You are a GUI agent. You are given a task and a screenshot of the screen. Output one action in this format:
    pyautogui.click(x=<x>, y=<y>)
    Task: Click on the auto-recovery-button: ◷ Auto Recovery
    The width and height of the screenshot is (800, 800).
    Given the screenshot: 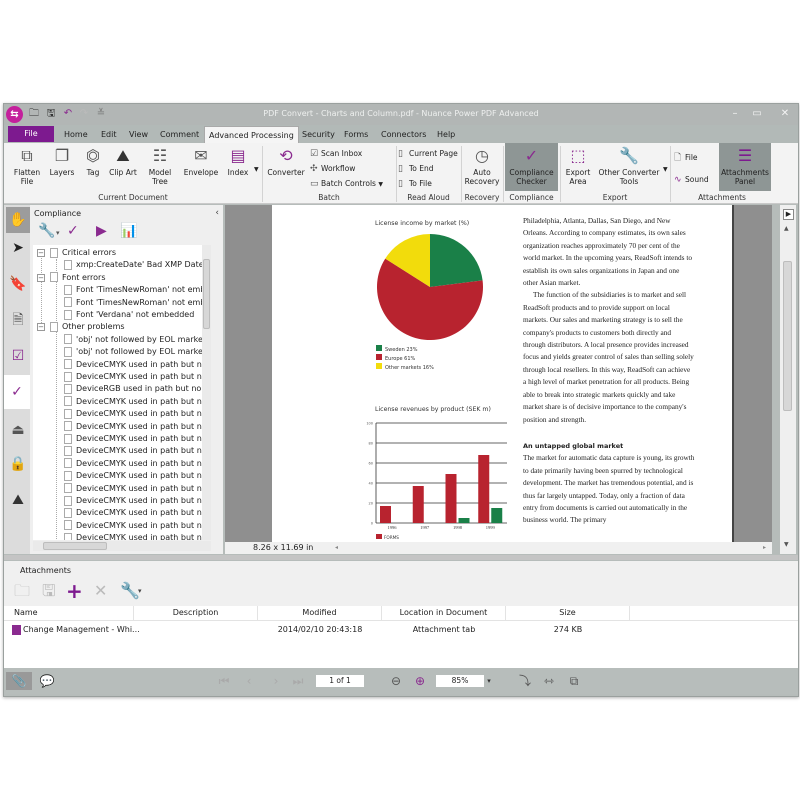 What is the action you would take?
    pyautogui.click(x=482, y=166)
    